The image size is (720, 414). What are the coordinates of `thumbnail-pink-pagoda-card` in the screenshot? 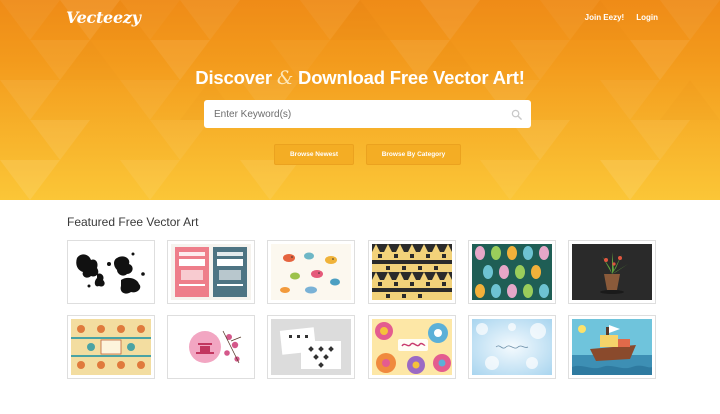 It's located at (211, 347).